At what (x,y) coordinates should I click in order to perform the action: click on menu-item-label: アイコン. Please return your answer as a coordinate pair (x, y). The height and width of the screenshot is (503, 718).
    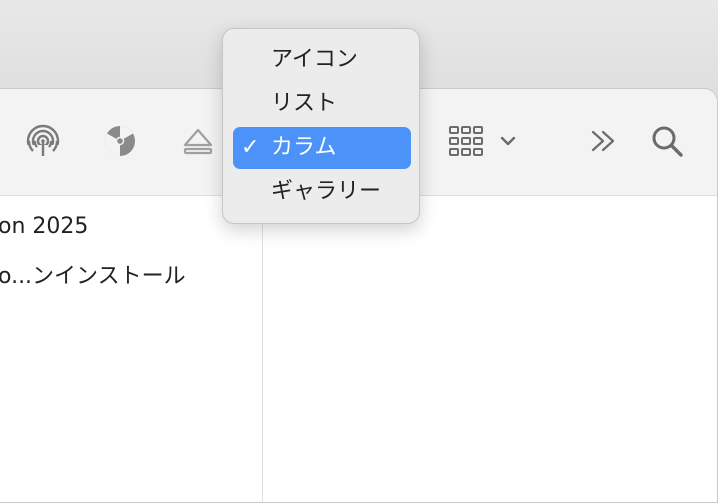
    Looking at the image, I should click on (314, 59).